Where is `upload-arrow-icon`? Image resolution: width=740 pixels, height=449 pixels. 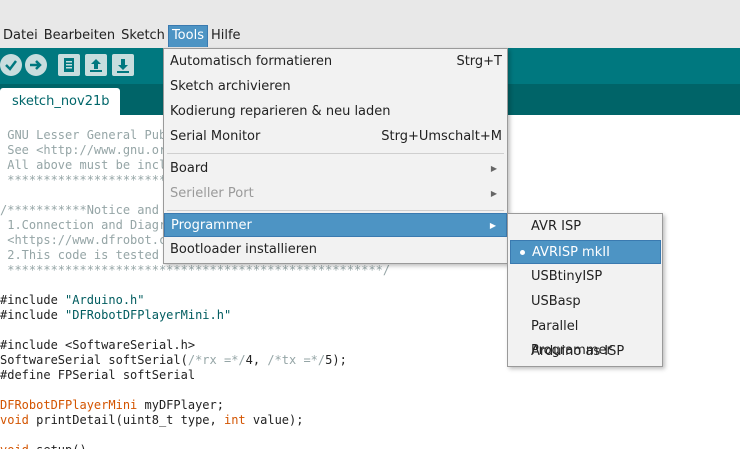 upload-arrow-icon is located at coordinates (36, 65).